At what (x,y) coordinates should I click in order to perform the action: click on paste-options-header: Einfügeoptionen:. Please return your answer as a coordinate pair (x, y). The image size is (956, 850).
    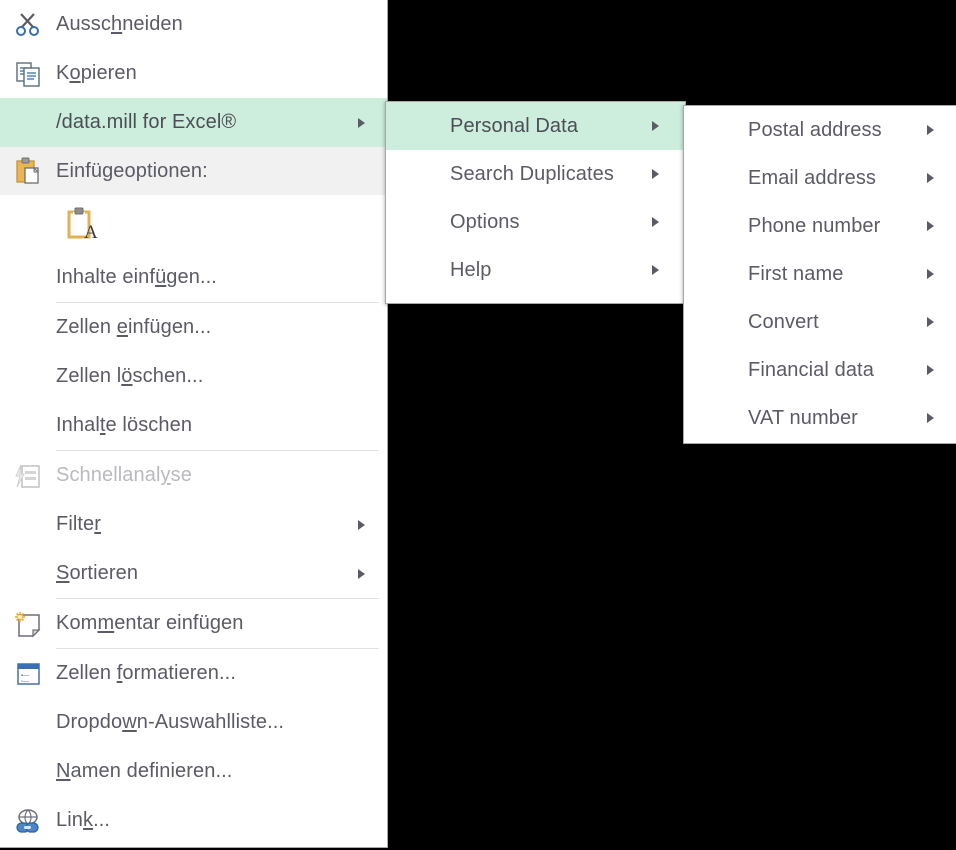
    Looking at the image, I should click on (193, 171).